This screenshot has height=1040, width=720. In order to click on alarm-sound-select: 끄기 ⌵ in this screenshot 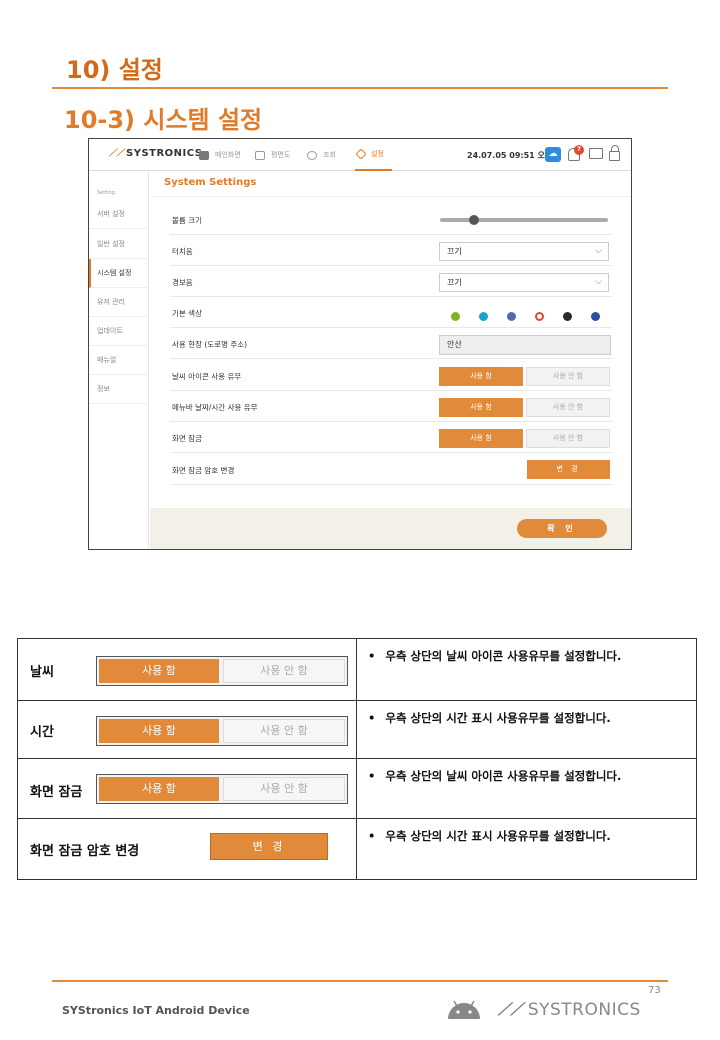, I will do `click(524, 282)`.